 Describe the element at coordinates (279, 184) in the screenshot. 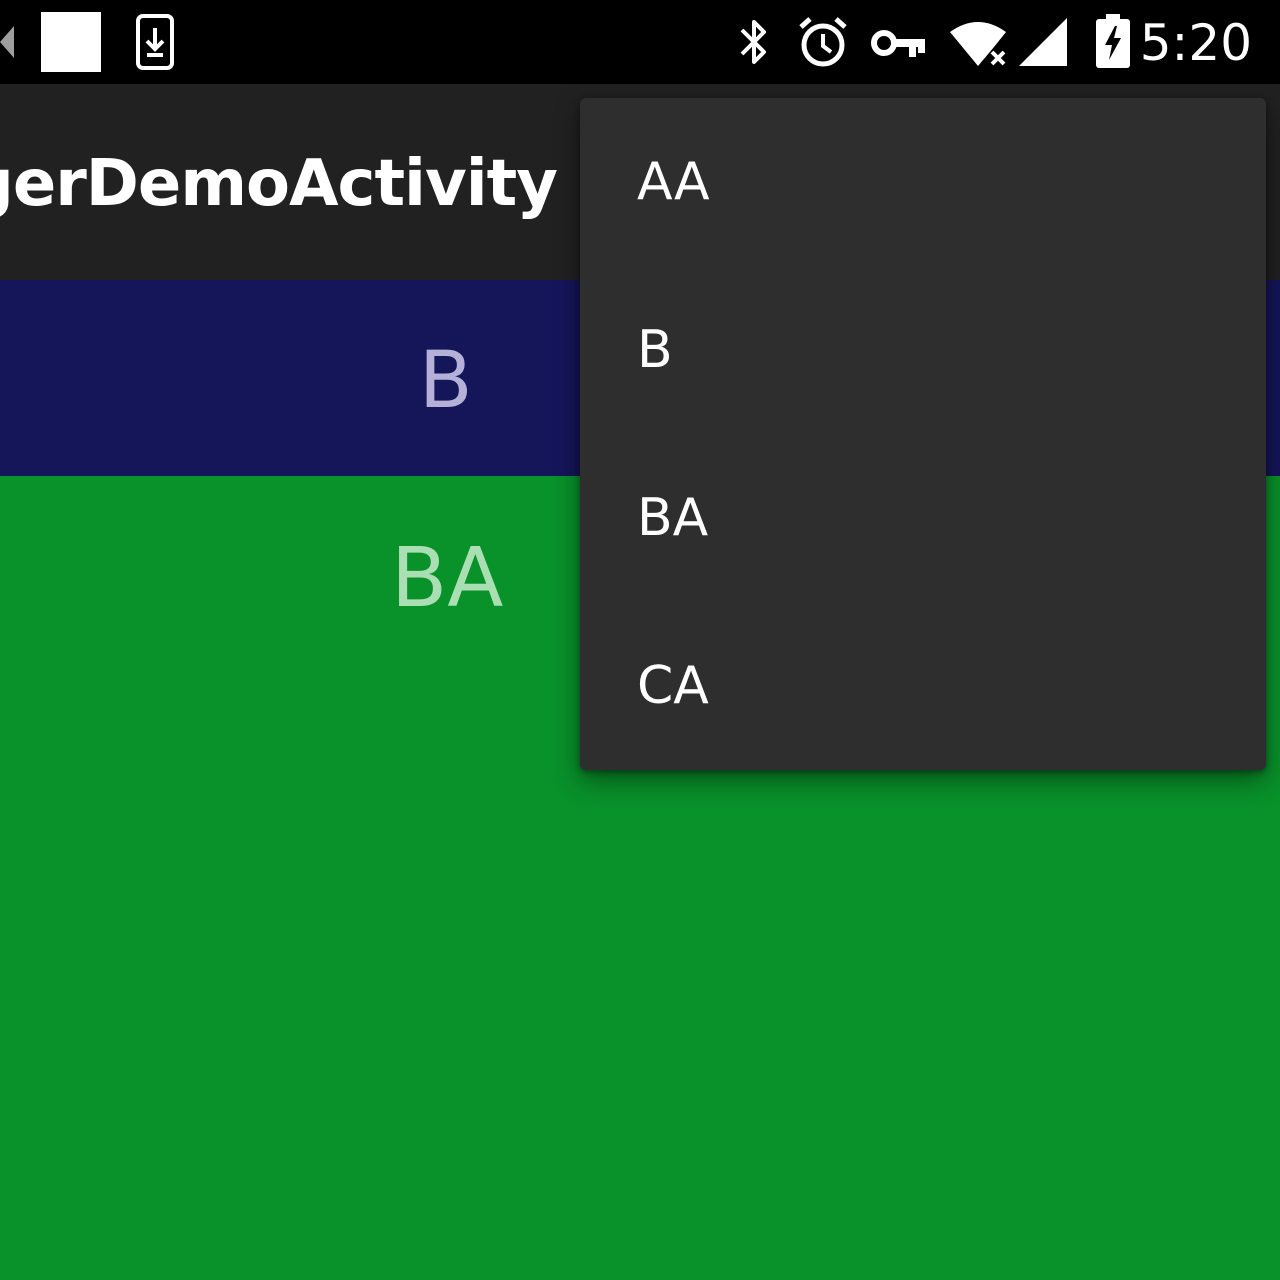

I see `app-title: gerDemoActivity` at that location.